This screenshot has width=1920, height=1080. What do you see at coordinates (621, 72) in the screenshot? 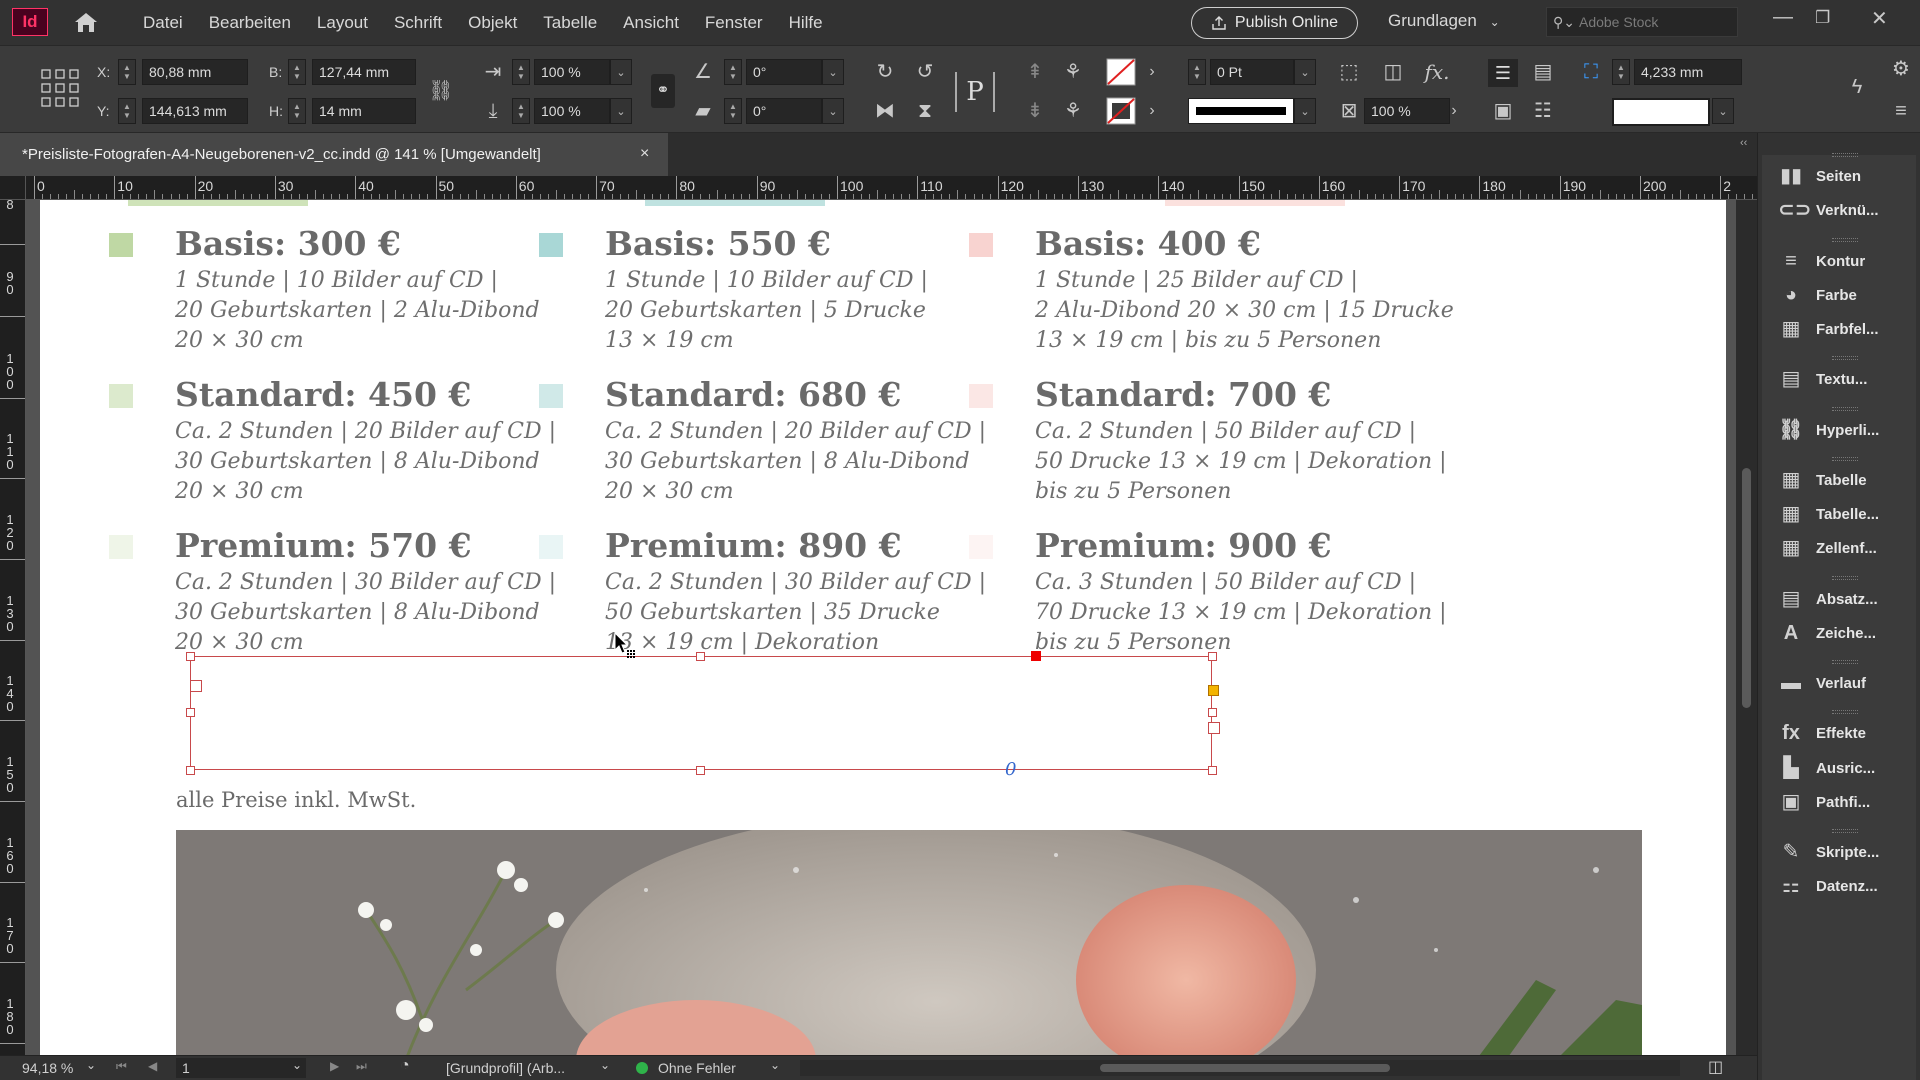
I see `scale-x-dropdown: ⌄` at bounding box center [621, 72].